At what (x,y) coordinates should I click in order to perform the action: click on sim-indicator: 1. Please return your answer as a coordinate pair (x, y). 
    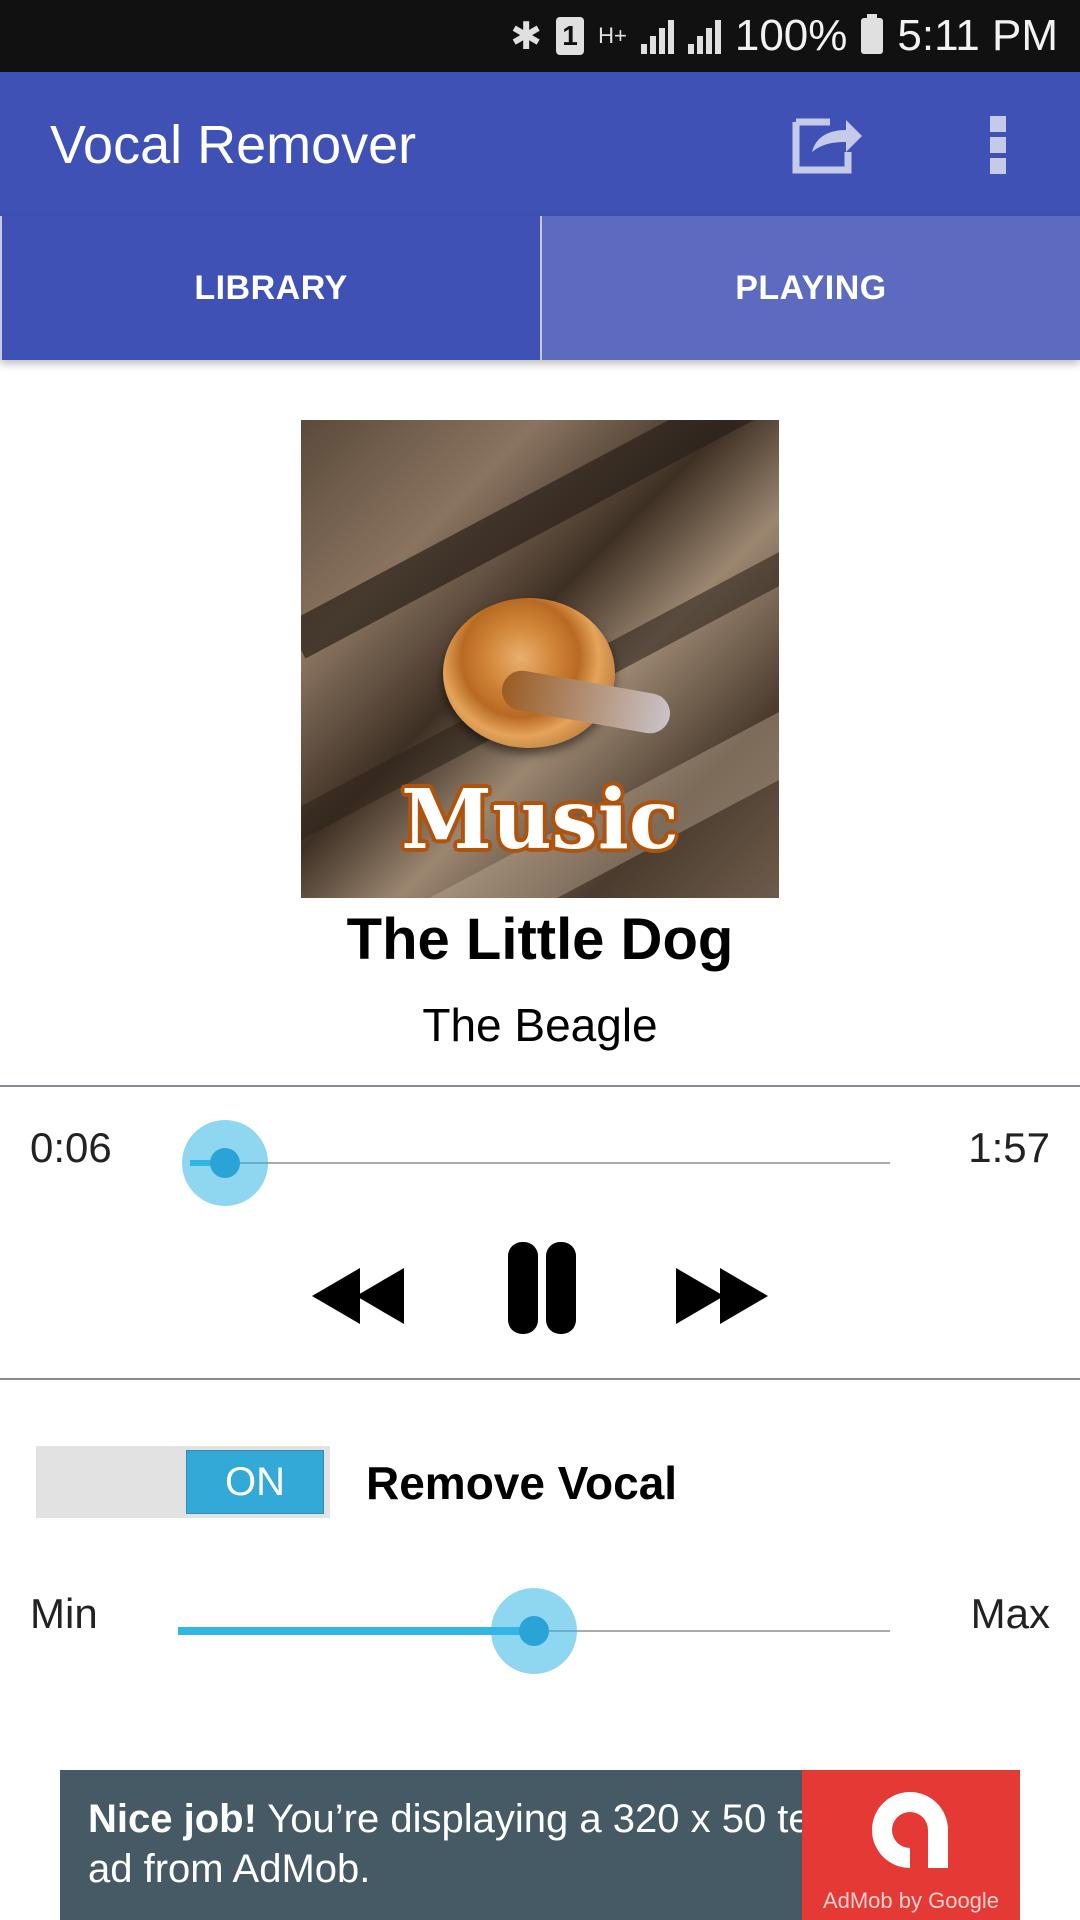
    Looking at the image, I should click on (570, 36).